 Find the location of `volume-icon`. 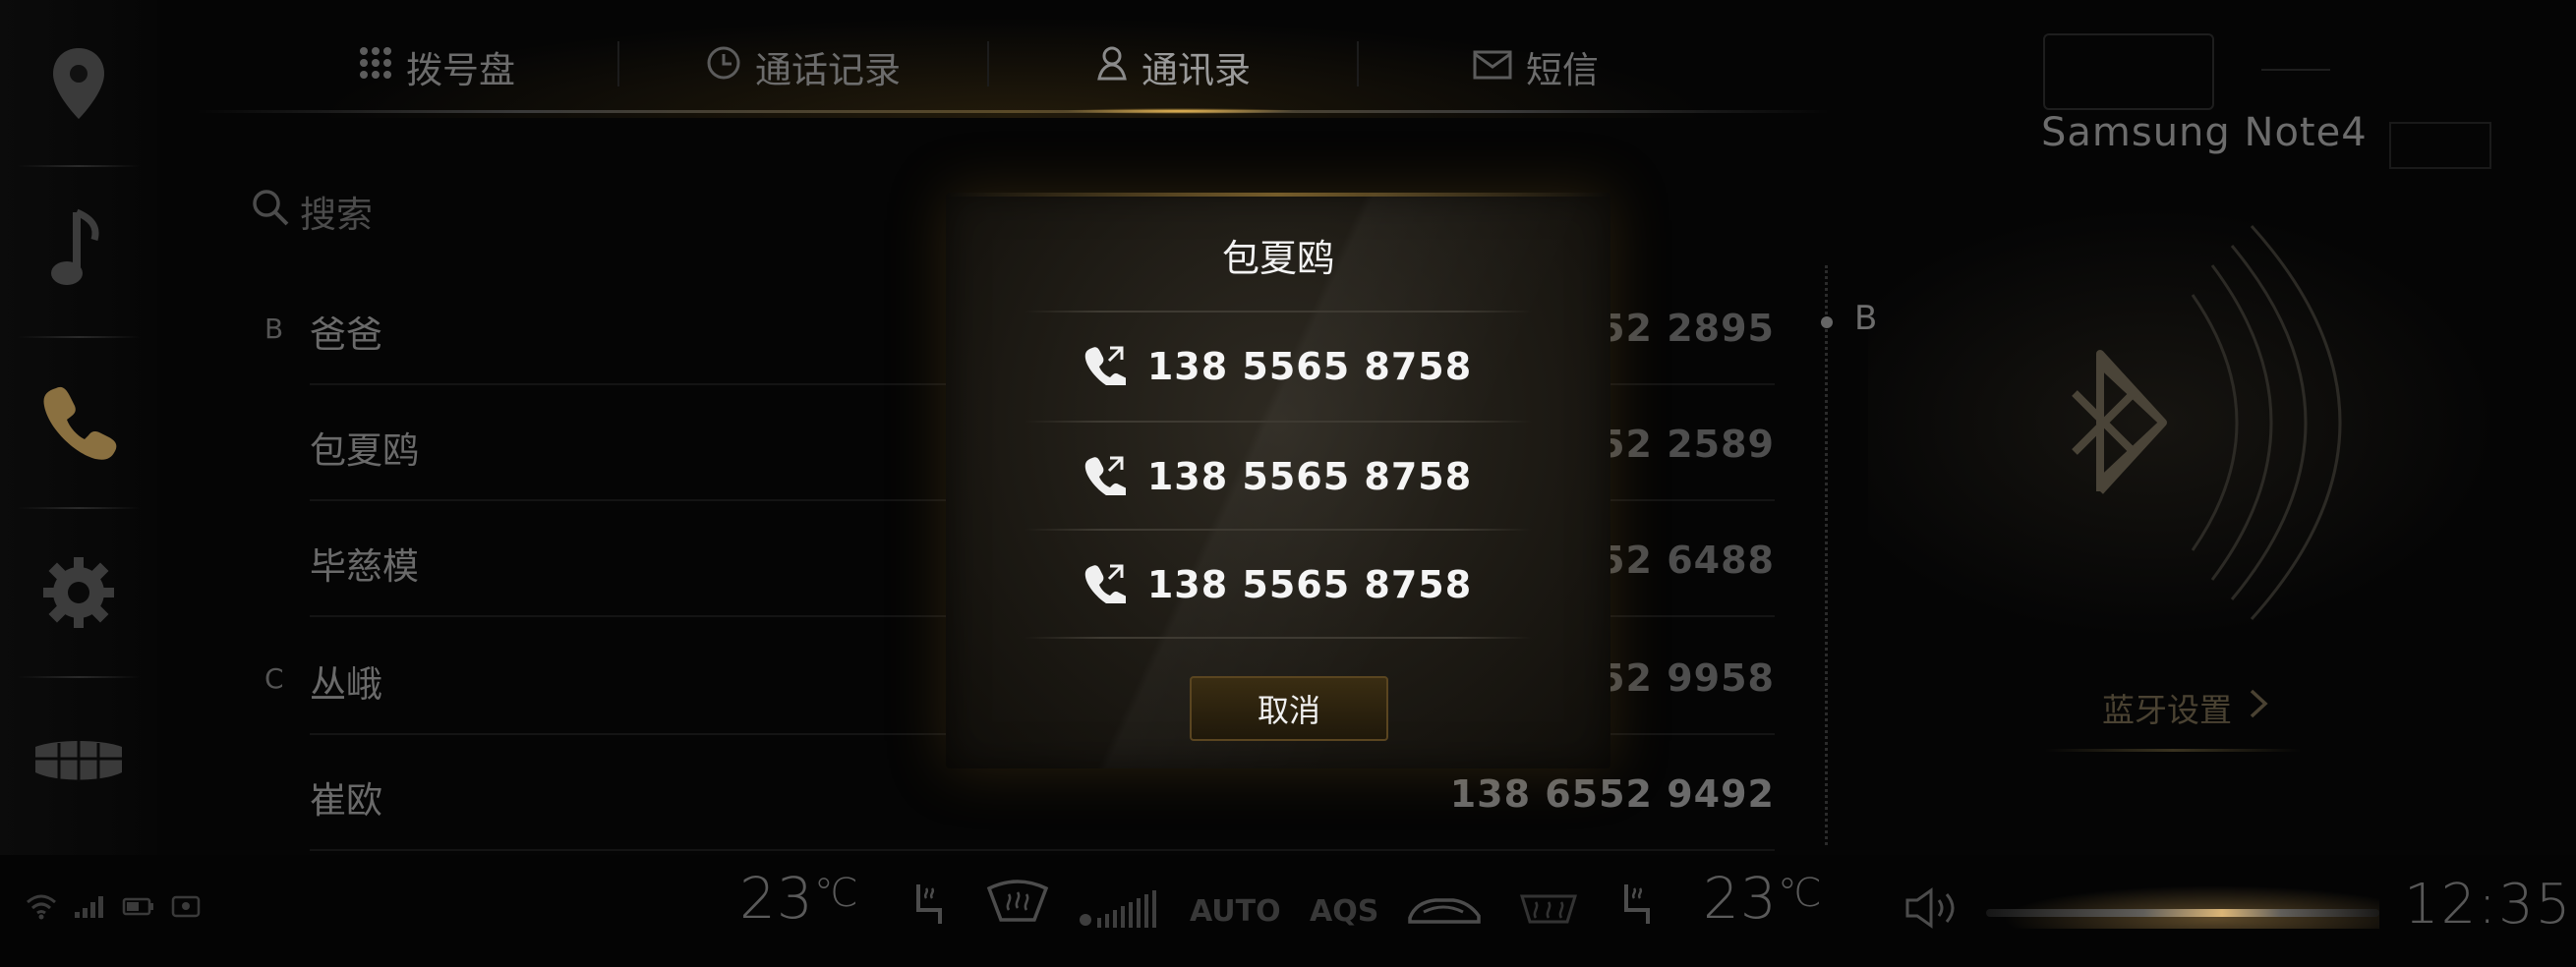

volume-icon is located at coordinates (1933, 910).